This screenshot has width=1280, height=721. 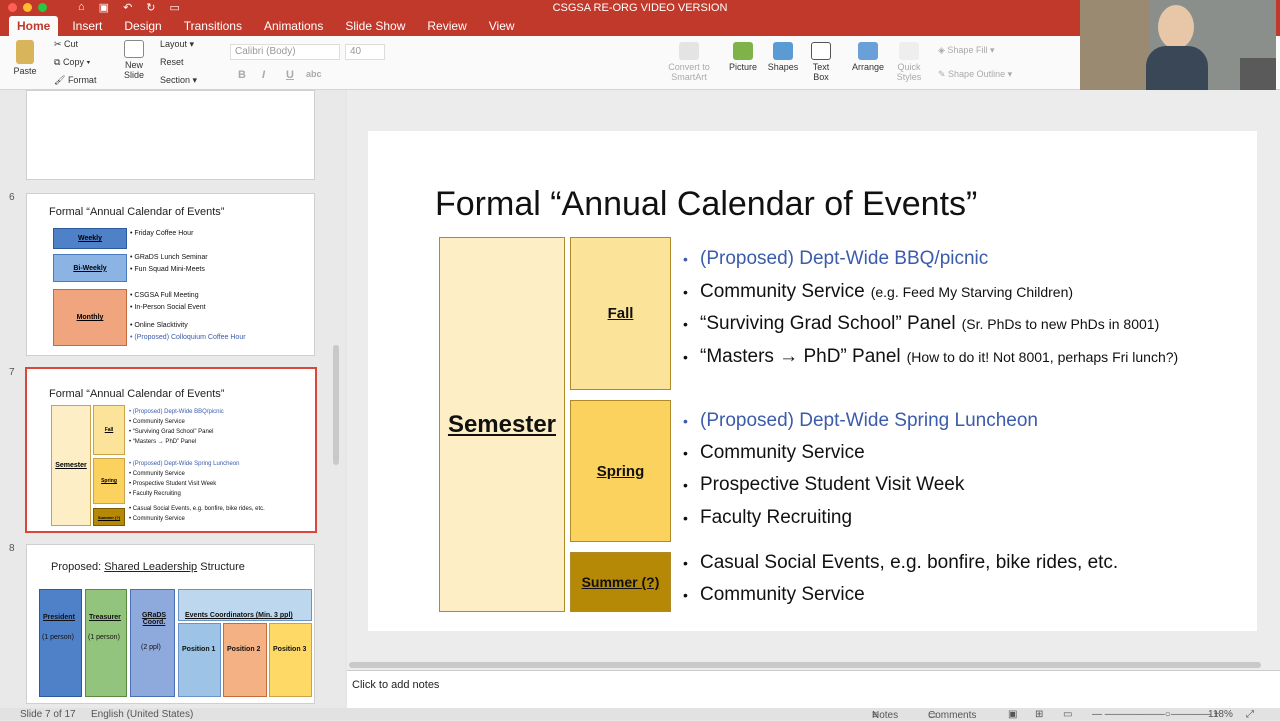 What do you see at coordinates (167, 269) in the screenshot?
I see `thumb-line: • Fun Squad Mini-Meets` at bounding box center [167, 269].